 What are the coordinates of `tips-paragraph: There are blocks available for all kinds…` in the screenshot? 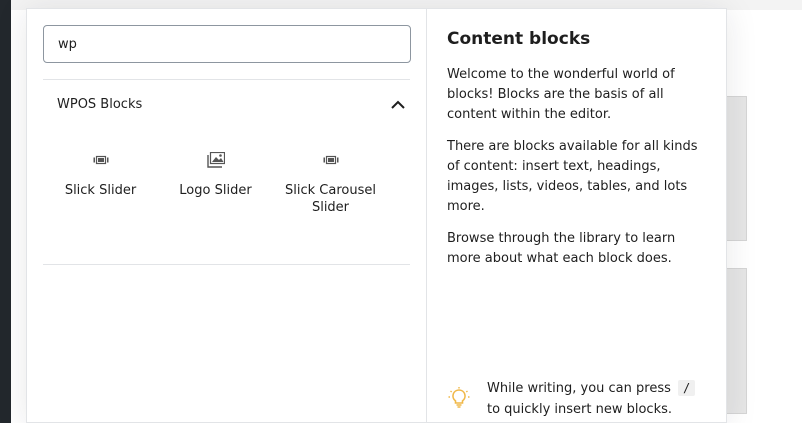 It's located at (572, 176).